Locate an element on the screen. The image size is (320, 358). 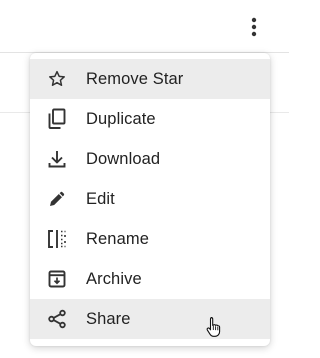
menu-item-edit: Edit is located at coordinates (150, 199).